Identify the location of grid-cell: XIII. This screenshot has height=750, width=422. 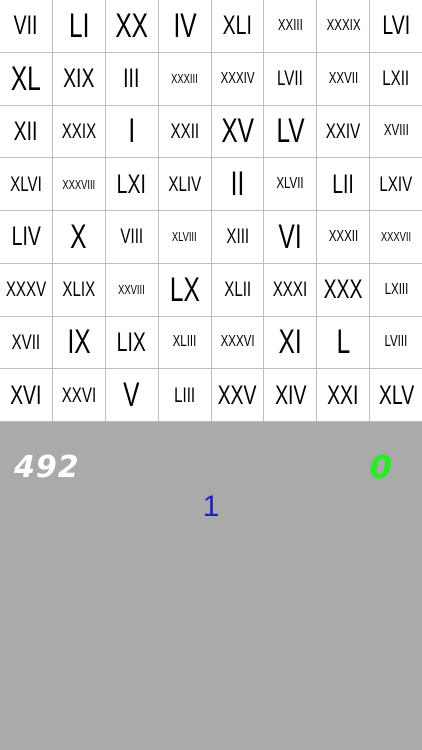
(237, 237).